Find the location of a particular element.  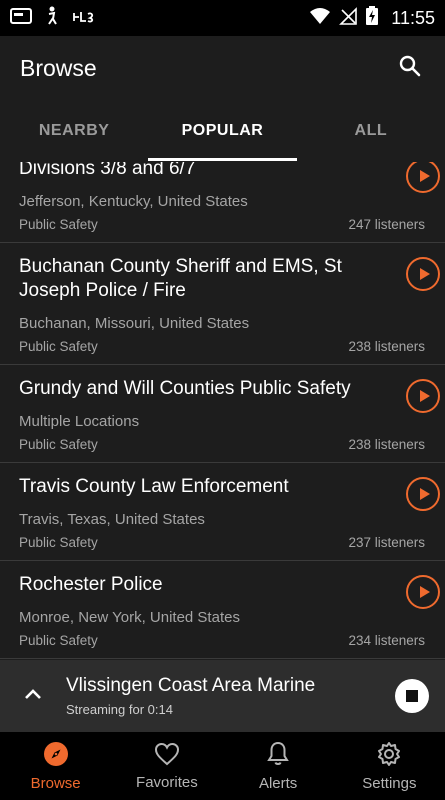

gear-icon is located at coordinates (389, 756).